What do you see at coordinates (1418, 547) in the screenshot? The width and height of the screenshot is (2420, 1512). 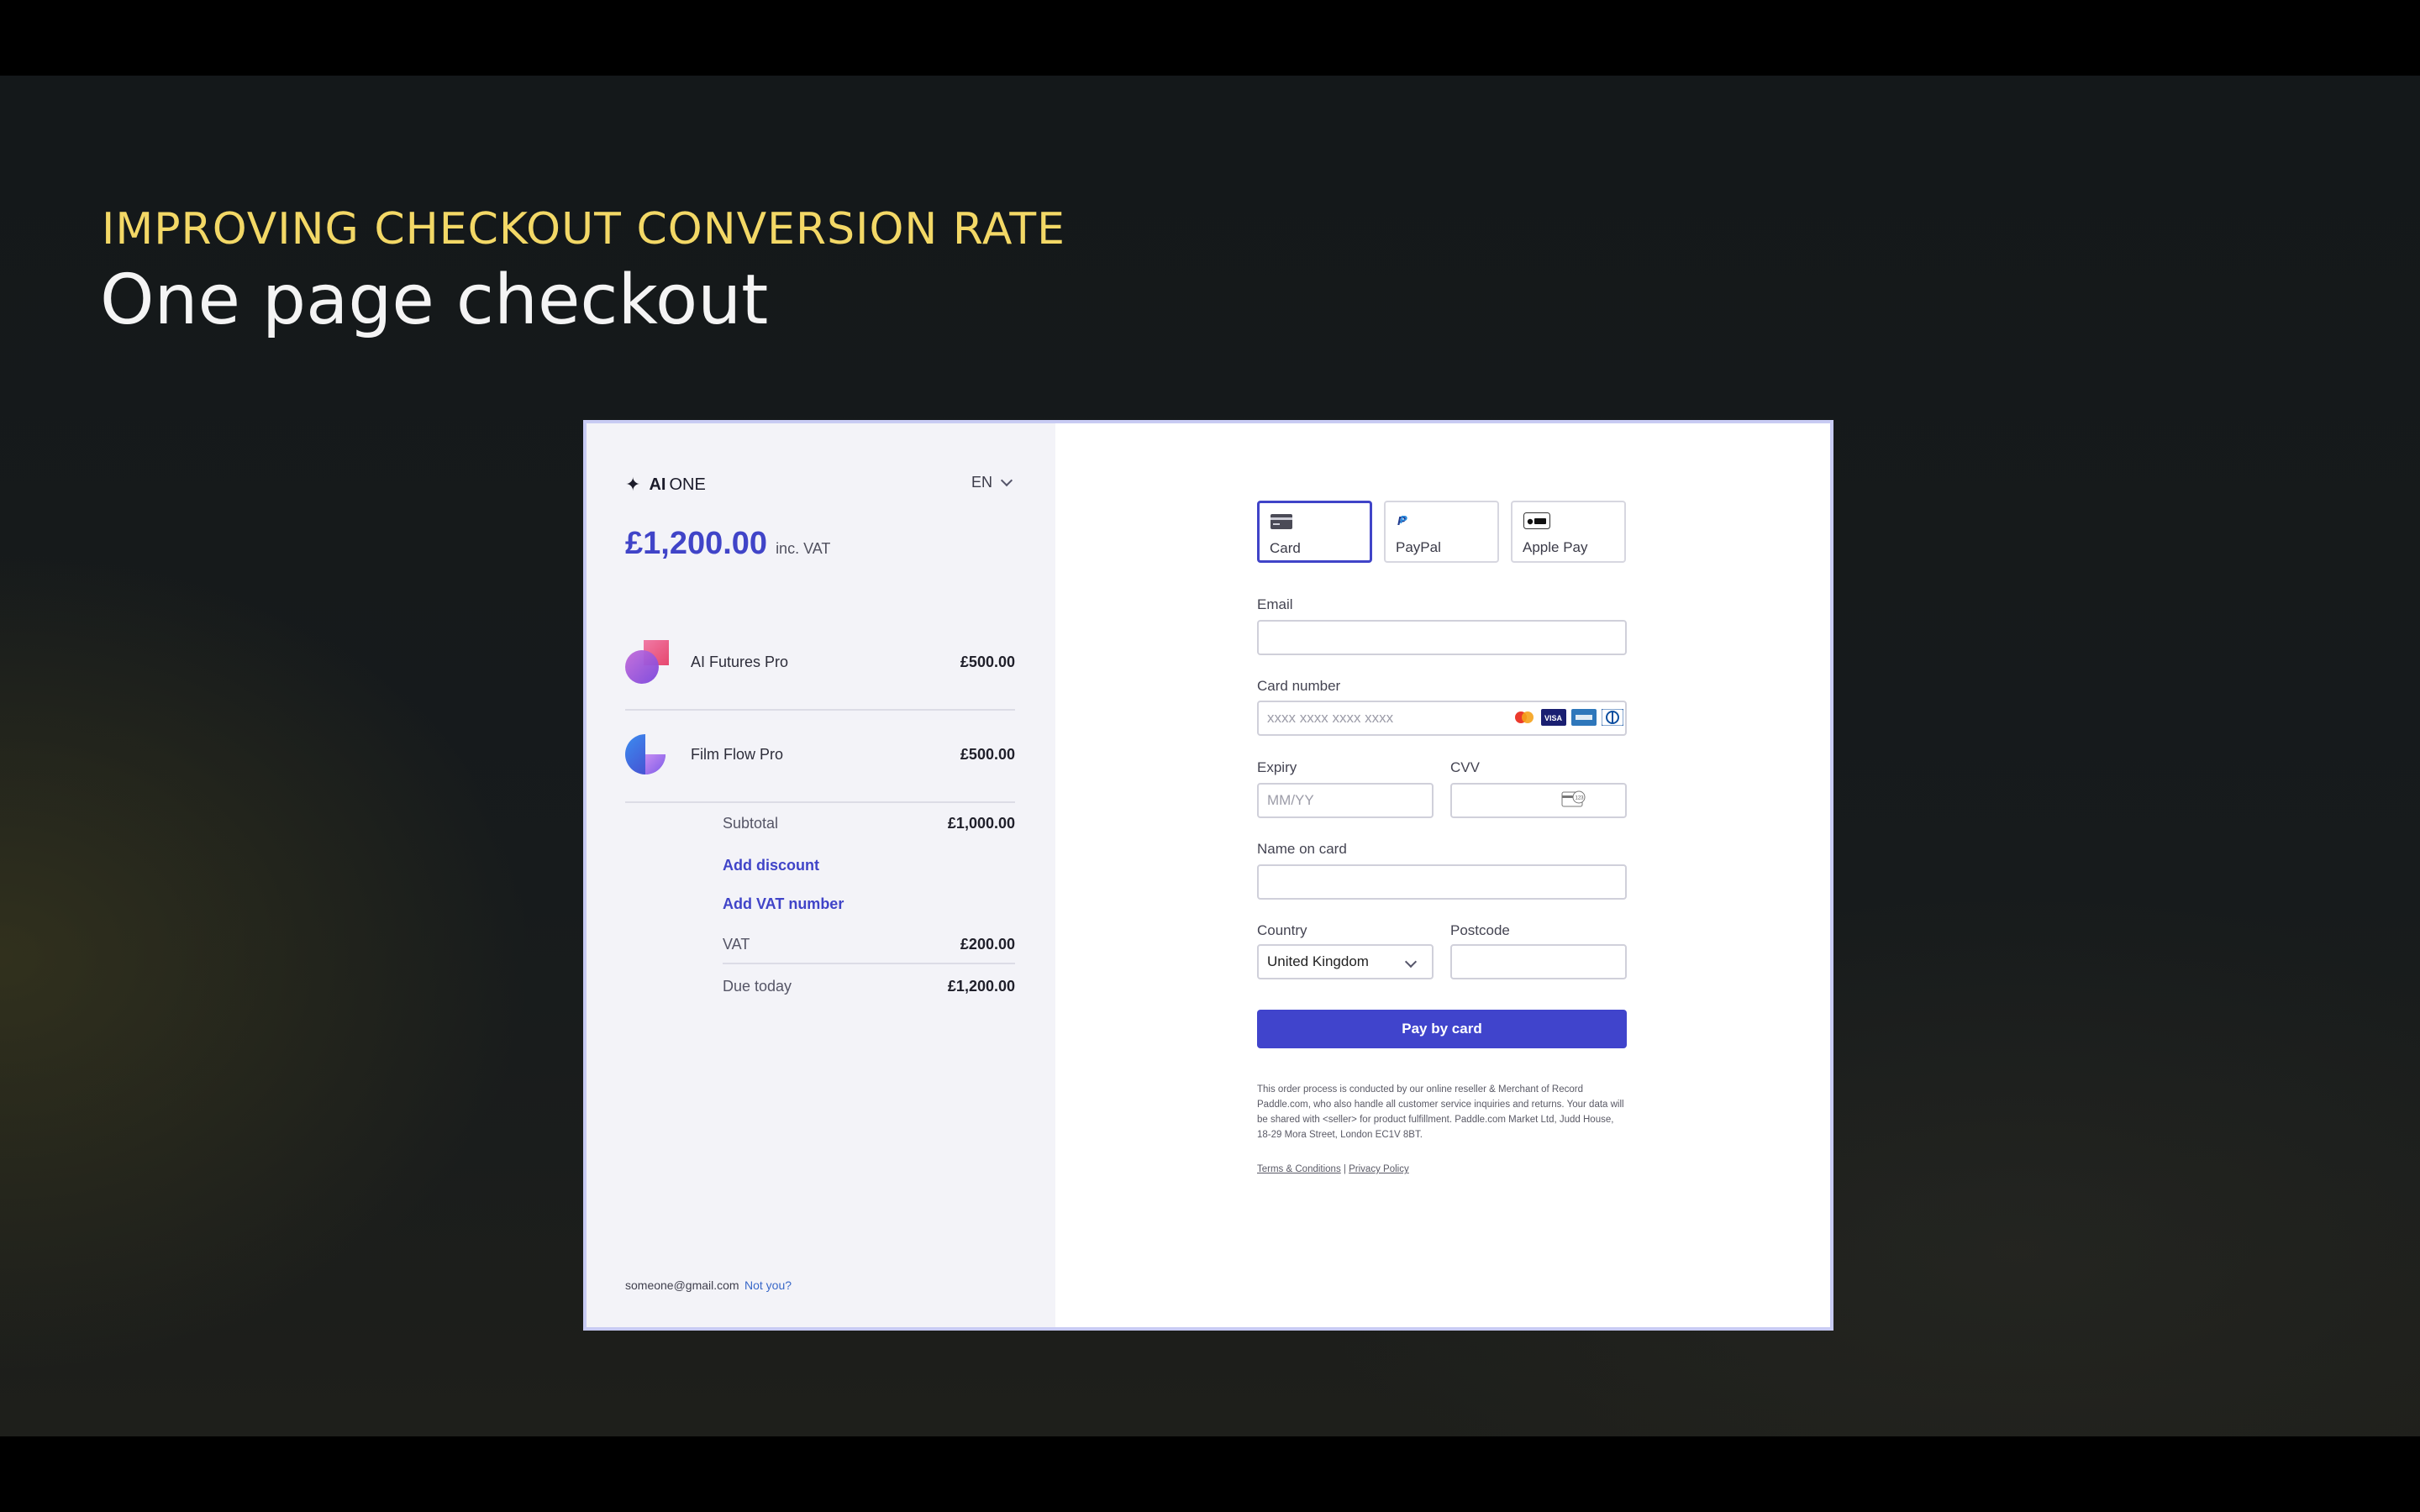 I see `tab-paypal-label: PayPal` at bounding box center [1418, 547].